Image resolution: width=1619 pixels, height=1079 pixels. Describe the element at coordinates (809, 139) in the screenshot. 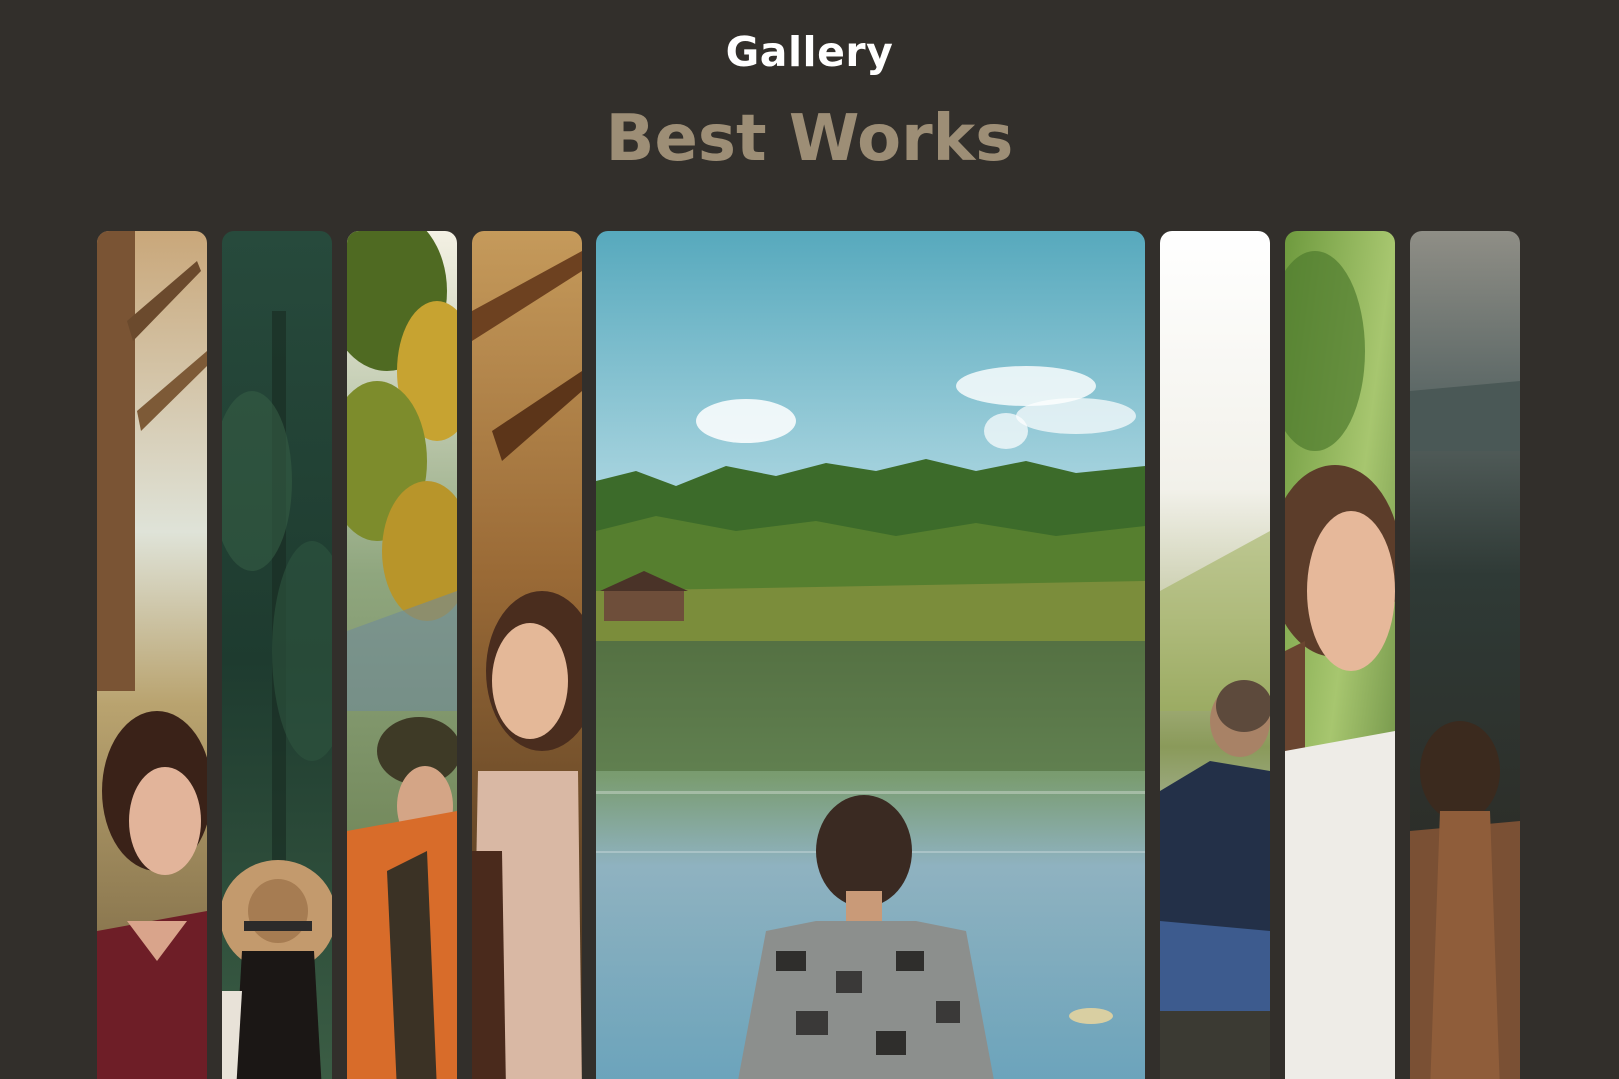

I see `section-title: Best Works` at that location.